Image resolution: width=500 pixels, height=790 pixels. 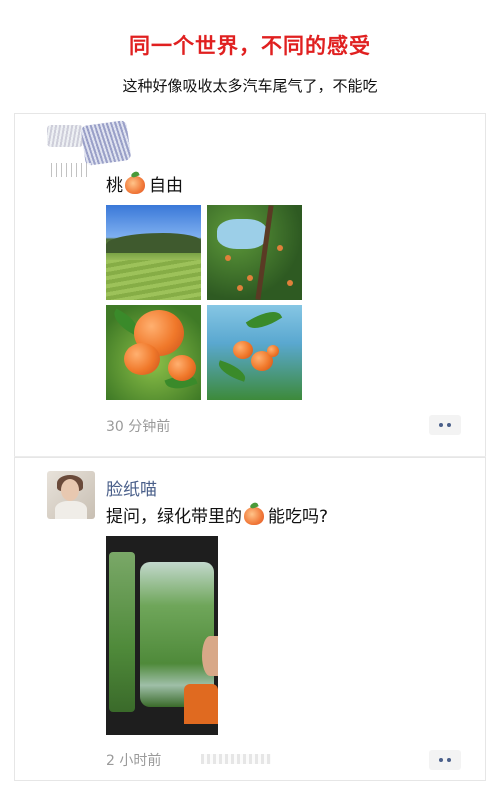 What do you see at coordinates (254, 352) in the screenshot?
I see `photo-peach-branch` at bounding box center [254, 352].